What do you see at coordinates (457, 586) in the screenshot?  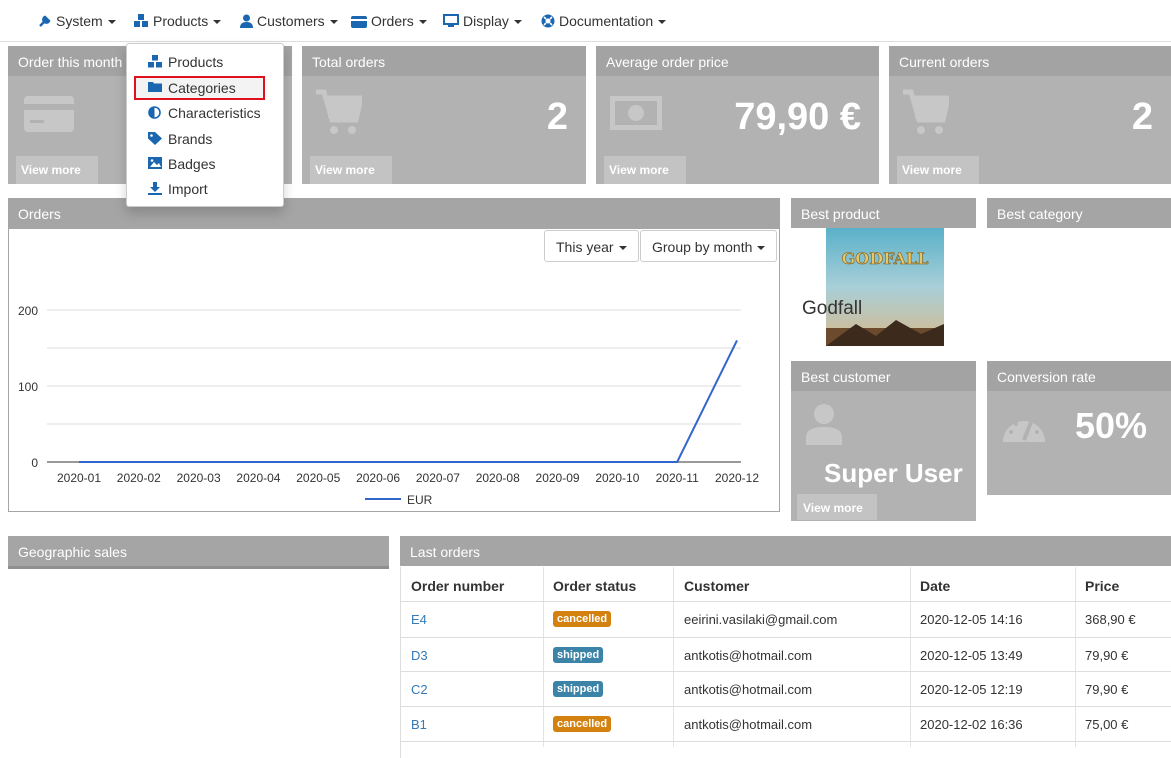 I see `column-header-order-number: Order number` at bounding box center [457, 586].